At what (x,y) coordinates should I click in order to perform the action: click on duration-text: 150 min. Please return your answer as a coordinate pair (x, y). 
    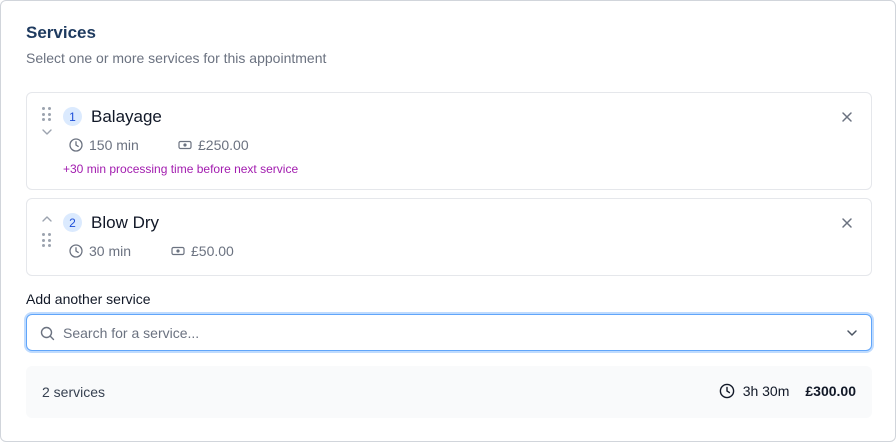
    Looking at the image, I should click on (114, 145).